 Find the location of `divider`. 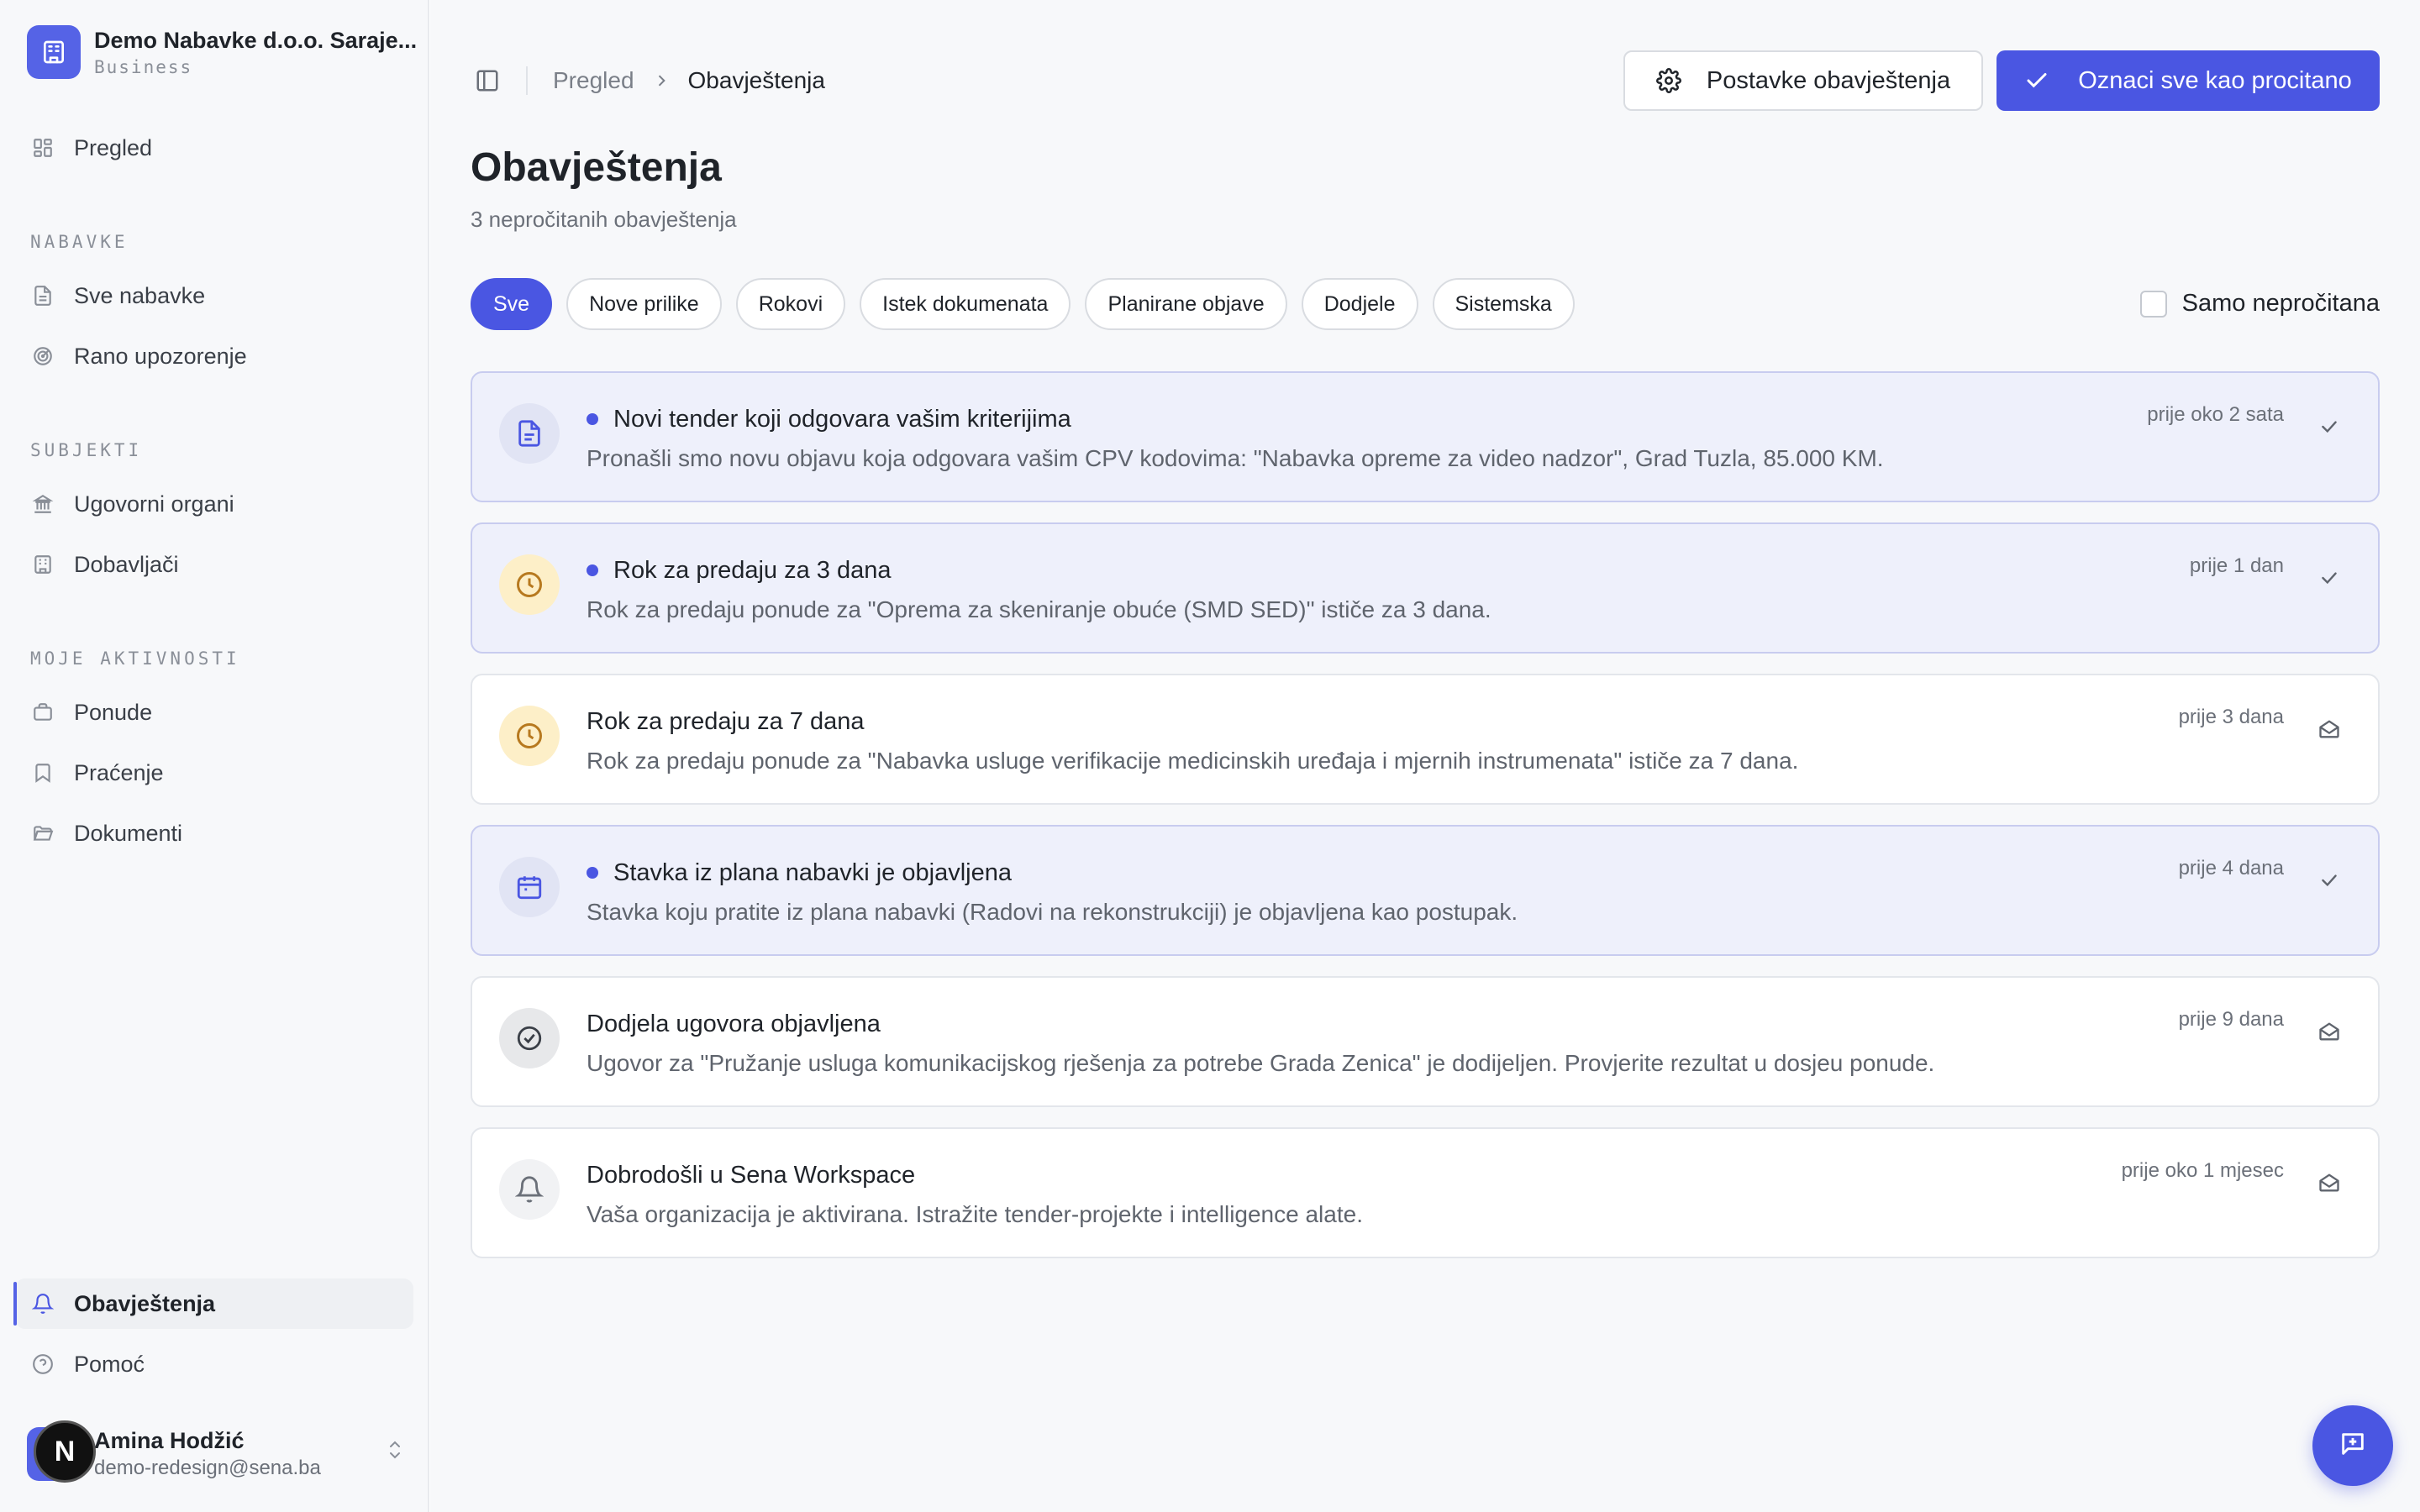

divider is located at coordinates (527, 80).